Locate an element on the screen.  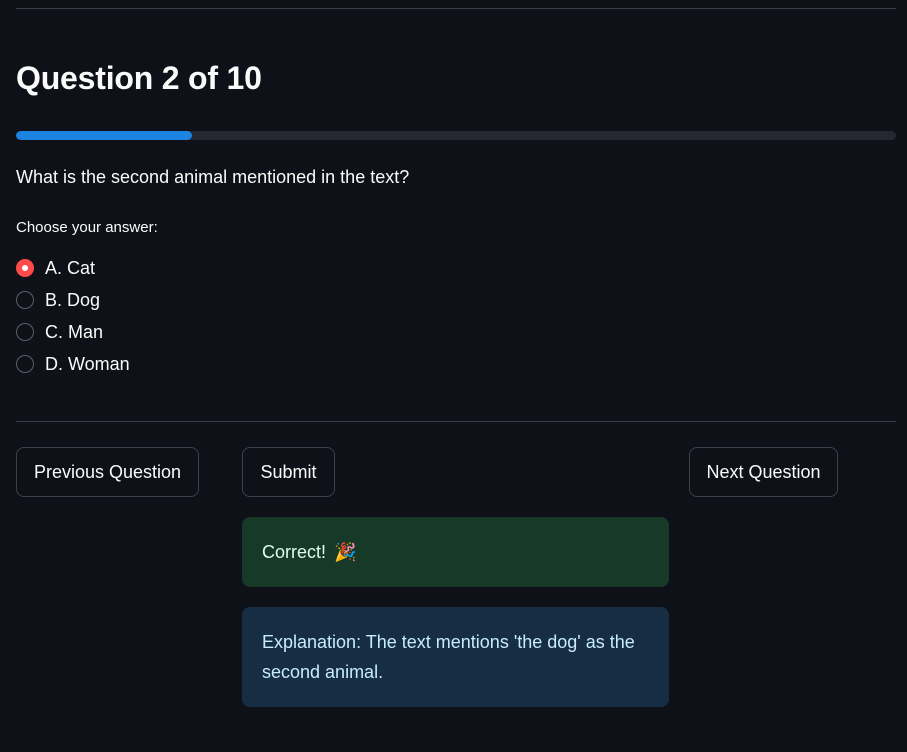
next-question-button: Next Question is located at coordinates (763, 472).